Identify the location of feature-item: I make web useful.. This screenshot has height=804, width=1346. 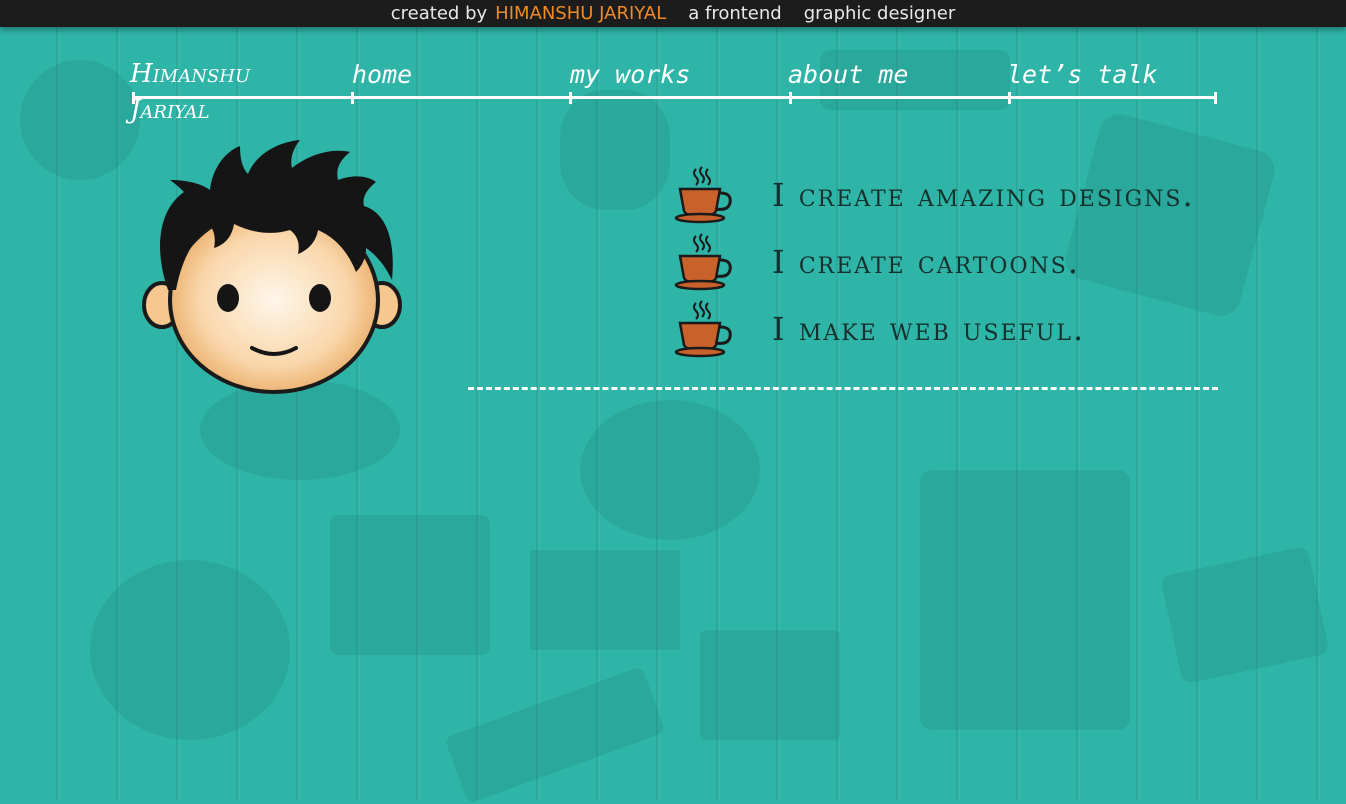
(878, 329).